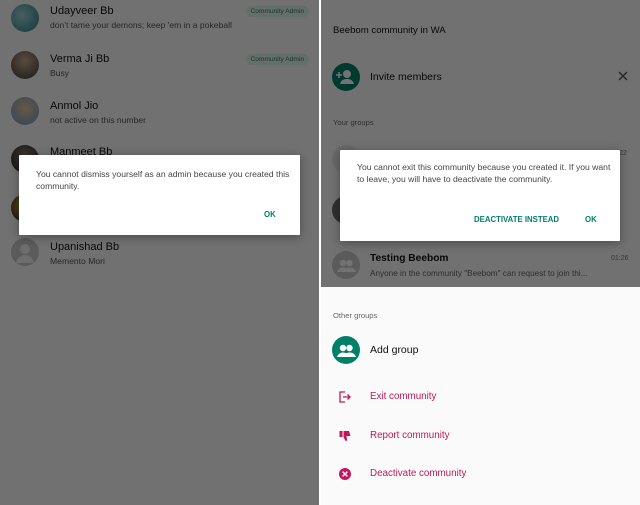  Describe the element at coordinates (516, 219) in the screenshot. I see `deactivate-instead-button: DEACTIVATE INSTEAD` at that location.